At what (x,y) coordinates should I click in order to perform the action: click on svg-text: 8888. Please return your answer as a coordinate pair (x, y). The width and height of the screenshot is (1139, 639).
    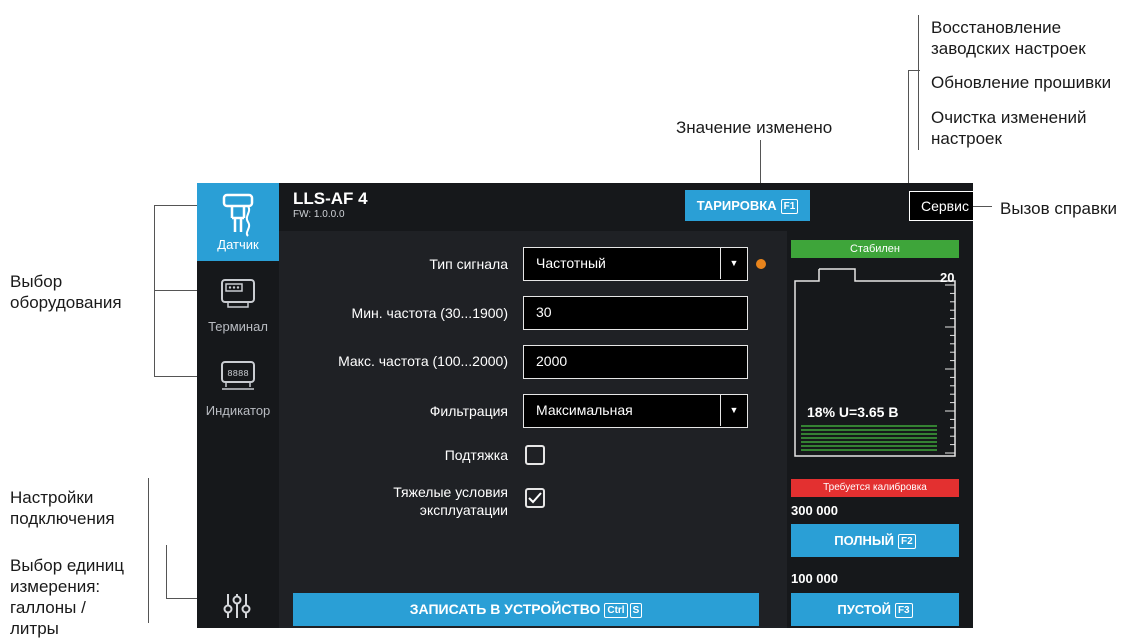
    Looking at the image, I should click on (238, 374).